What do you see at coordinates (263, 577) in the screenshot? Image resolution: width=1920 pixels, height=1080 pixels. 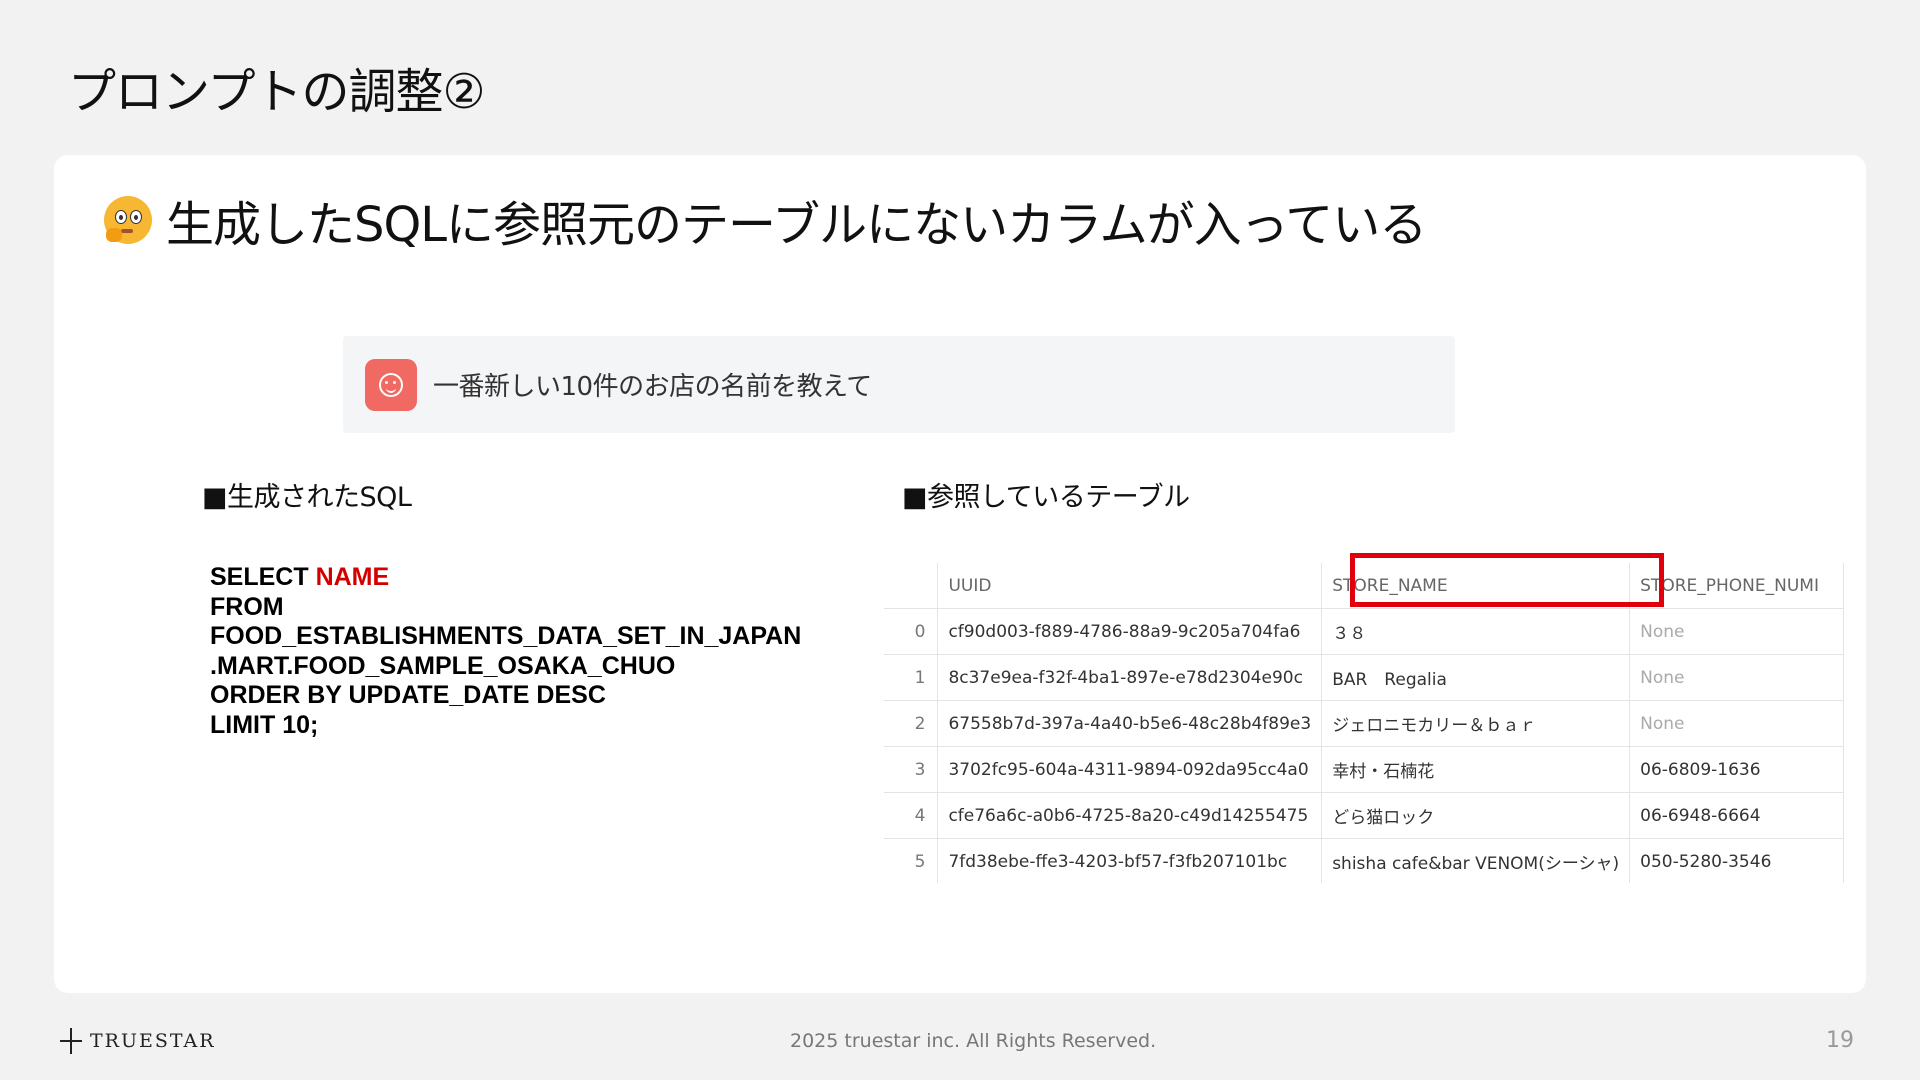 I see `sql-keyword: SELECT` at bounding box center [263, 577].